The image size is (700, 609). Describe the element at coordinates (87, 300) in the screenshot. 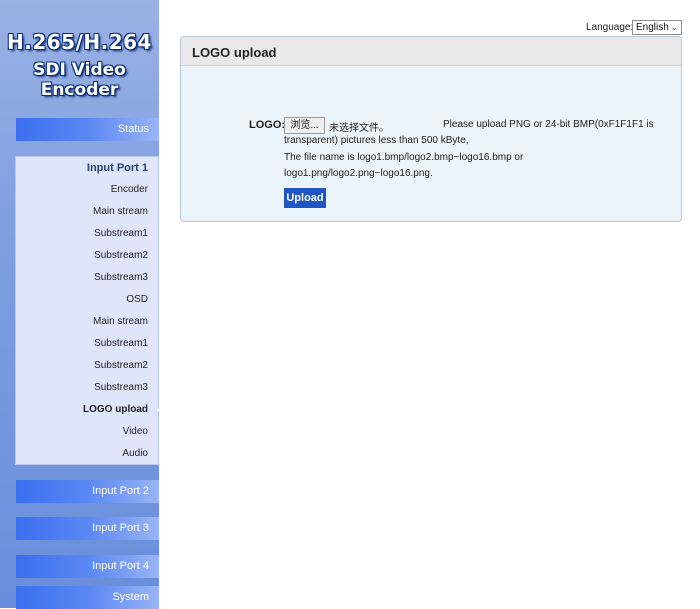

I see `sub-item-osd: OSD` at that location.